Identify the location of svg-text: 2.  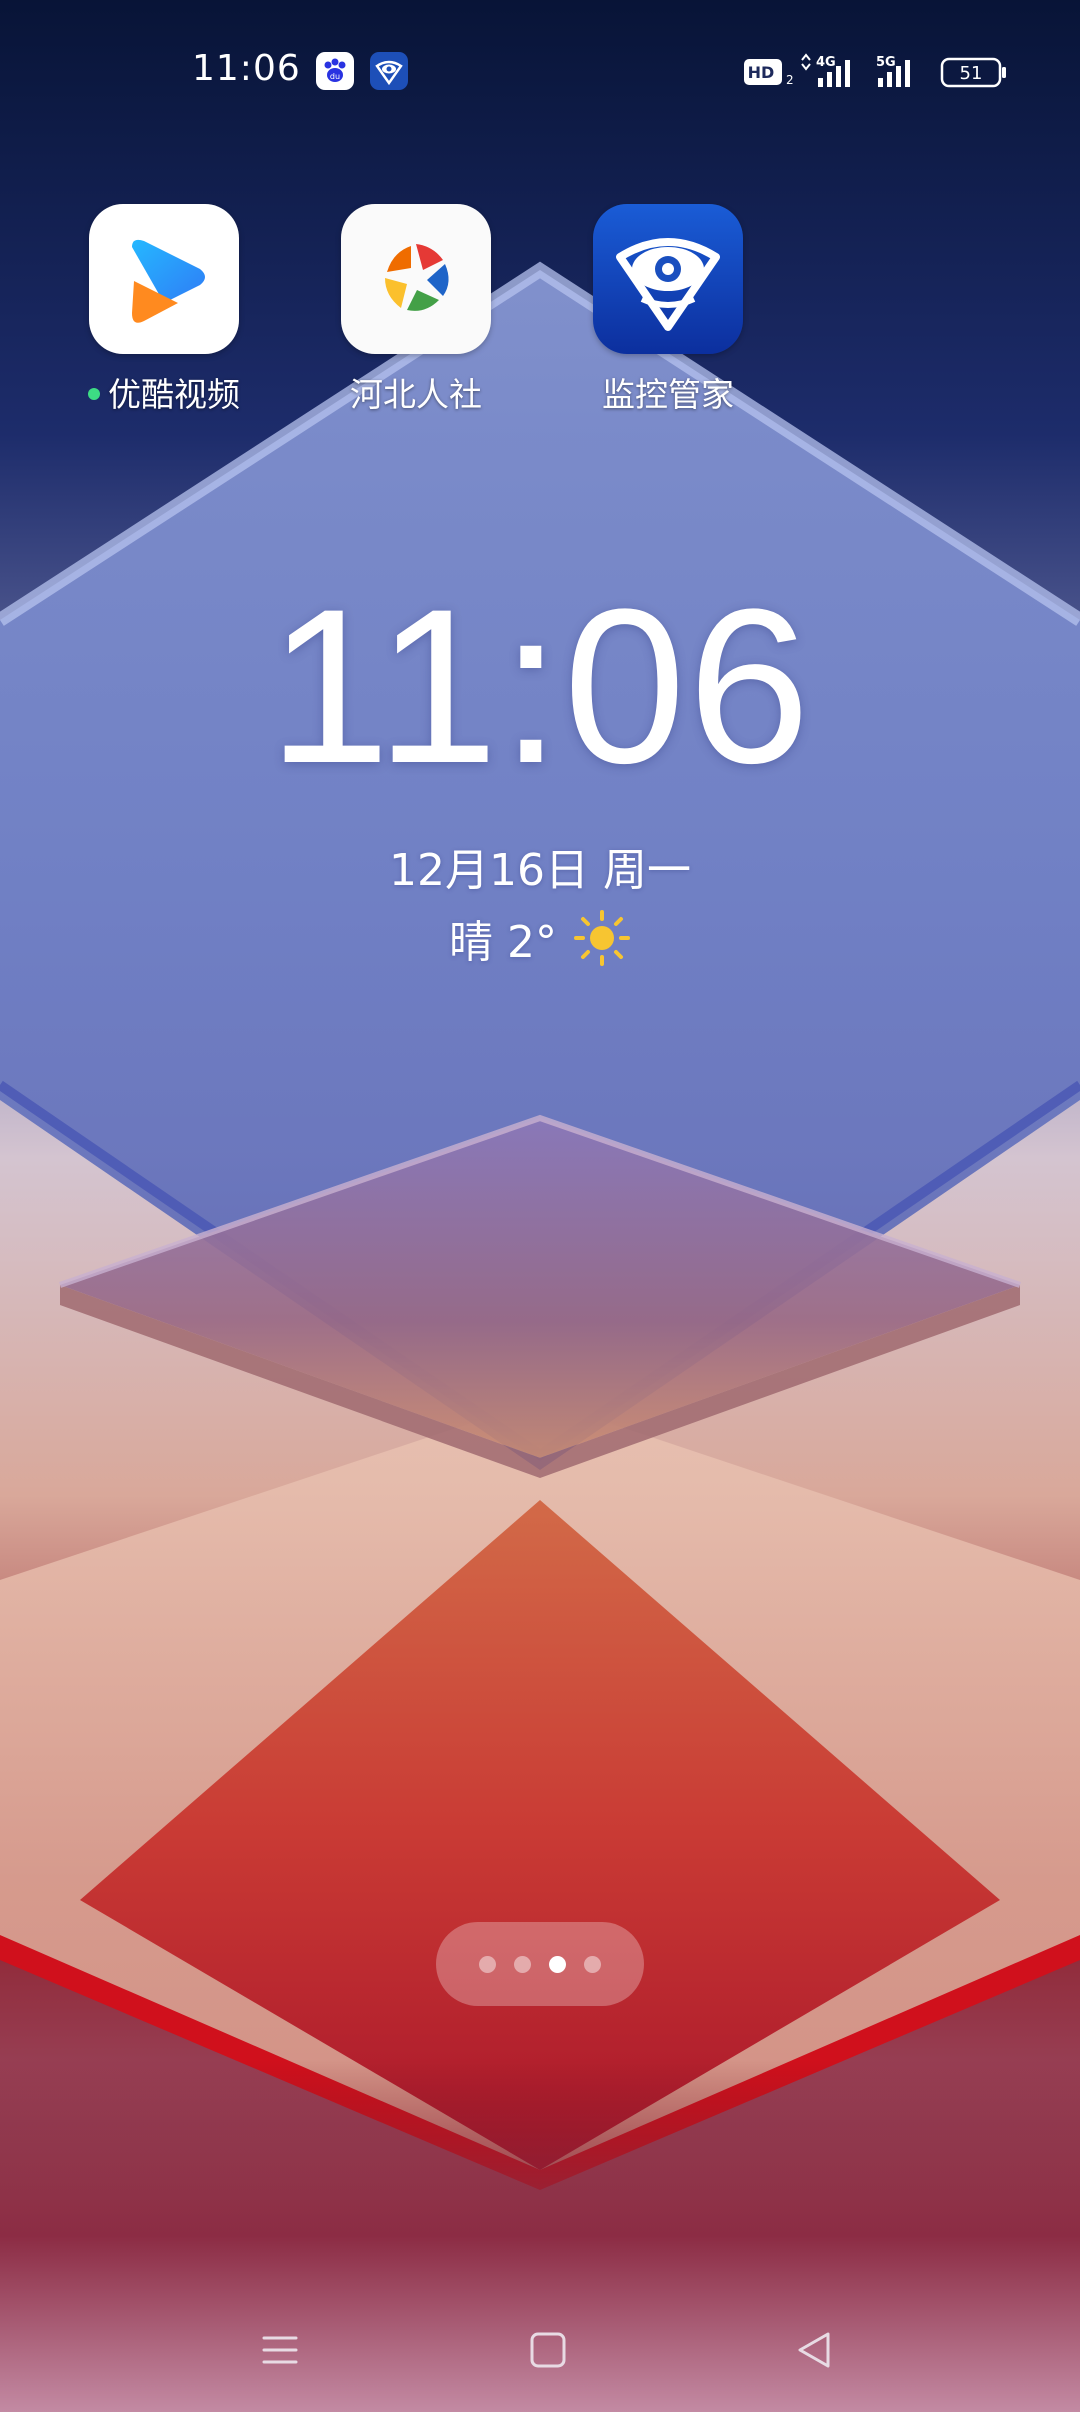
(790, 80).